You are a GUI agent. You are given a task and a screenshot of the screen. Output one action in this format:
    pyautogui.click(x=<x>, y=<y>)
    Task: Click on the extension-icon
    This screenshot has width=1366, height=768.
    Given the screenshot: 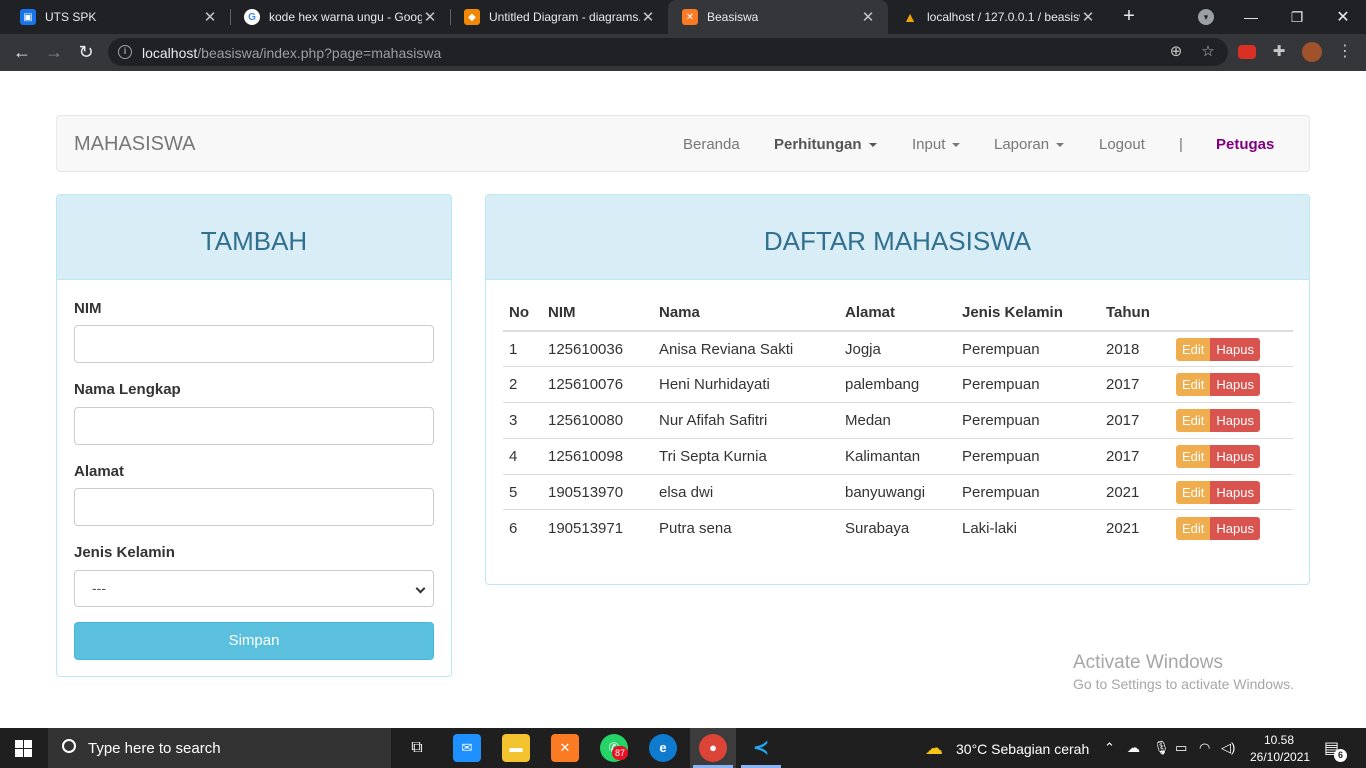 What is the action you would take?
    pyautogui.click(x=1247, y=52)
    